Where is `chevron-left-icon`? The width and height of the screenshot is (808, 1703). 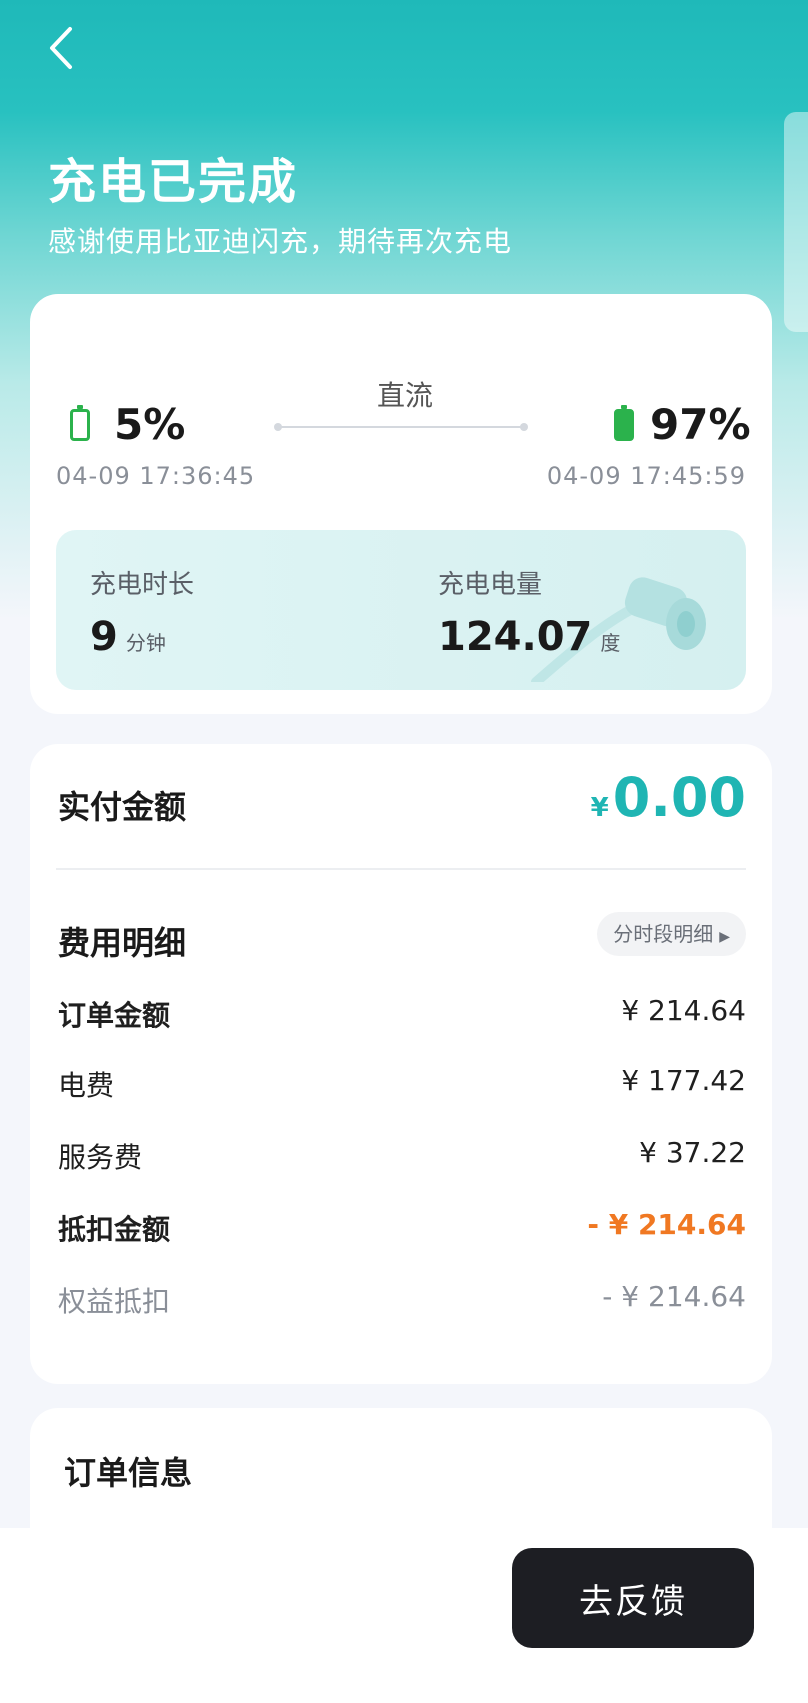
chevron-left-icon is located at coordinates (61, 48).